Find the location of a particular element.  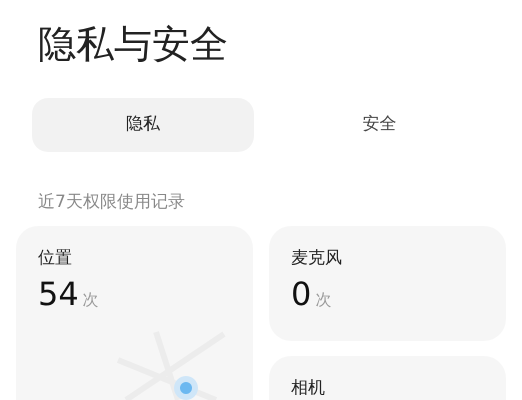

permission-card: 麦克风 0 次 is located at coordinates (387, 283).